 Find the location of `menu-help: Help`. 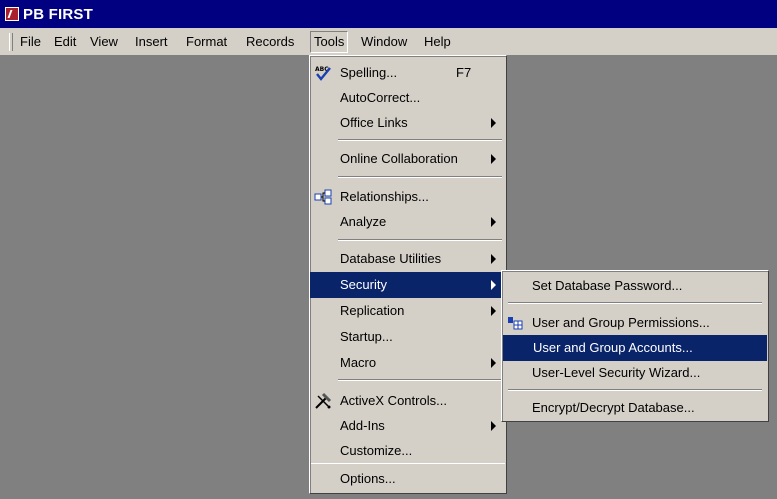

menu-help: Help is located at coordinates (437, 42).